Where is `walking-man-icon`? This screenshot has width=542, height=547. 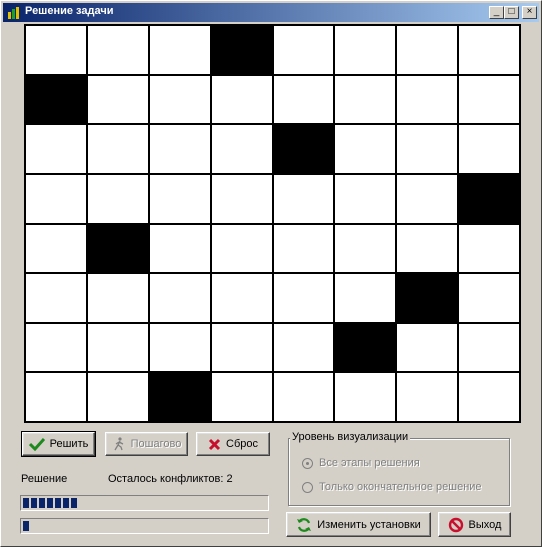 walking-man-icon is located at coordinates (118, 444).